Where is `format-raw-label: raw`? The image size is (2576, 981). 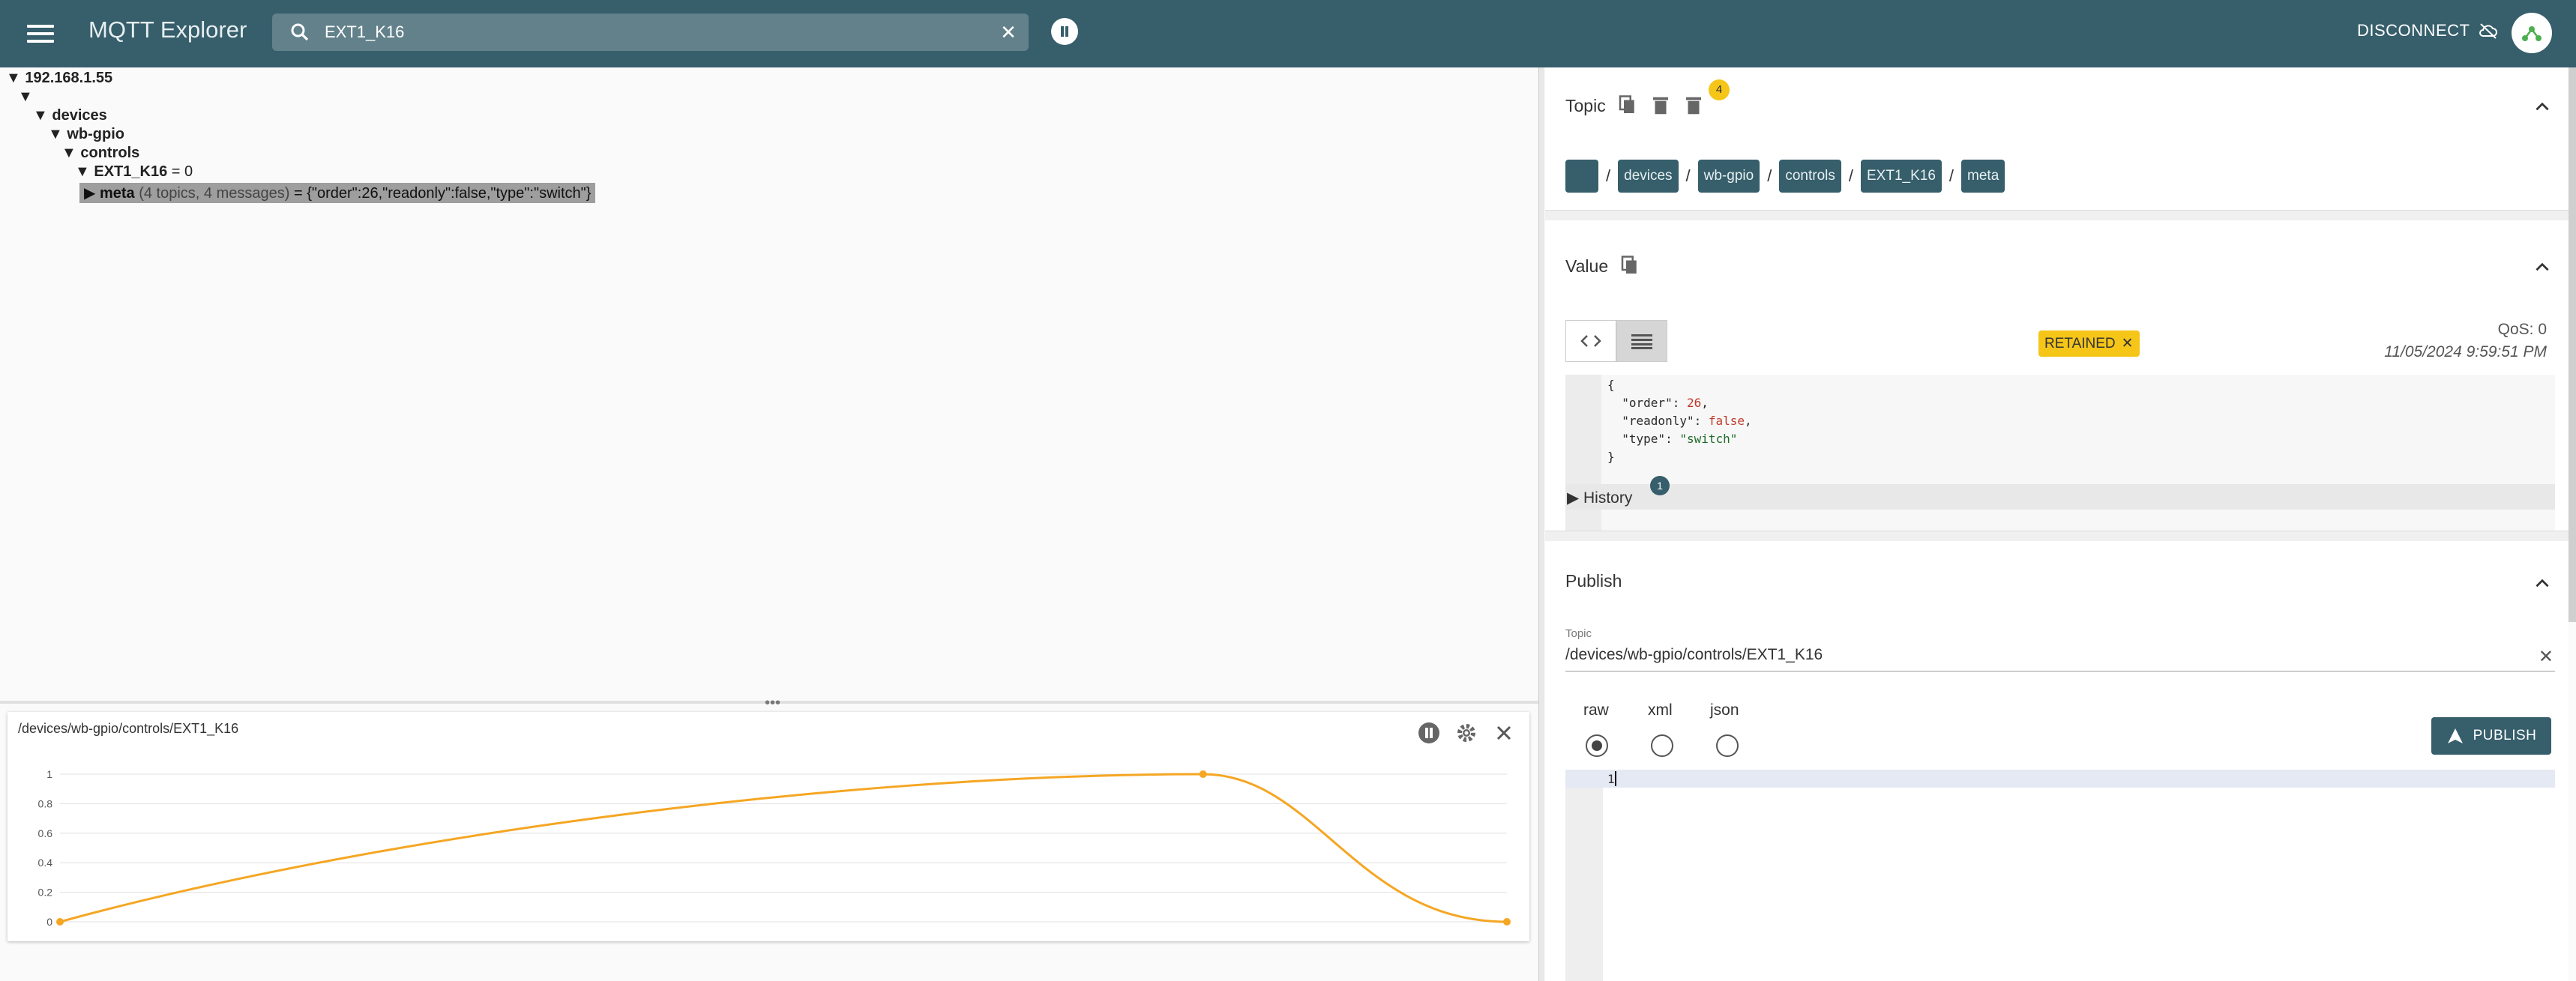
format-raw-label: raw is located at coordinates (1596, 710).